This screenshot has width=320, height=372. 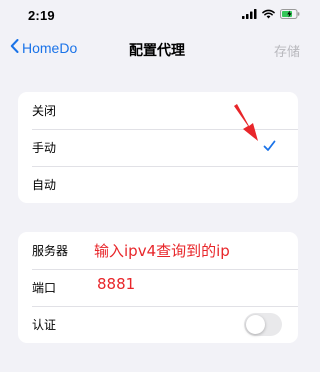 I want to click on checkmark-icon, so click(x=269, y=147).